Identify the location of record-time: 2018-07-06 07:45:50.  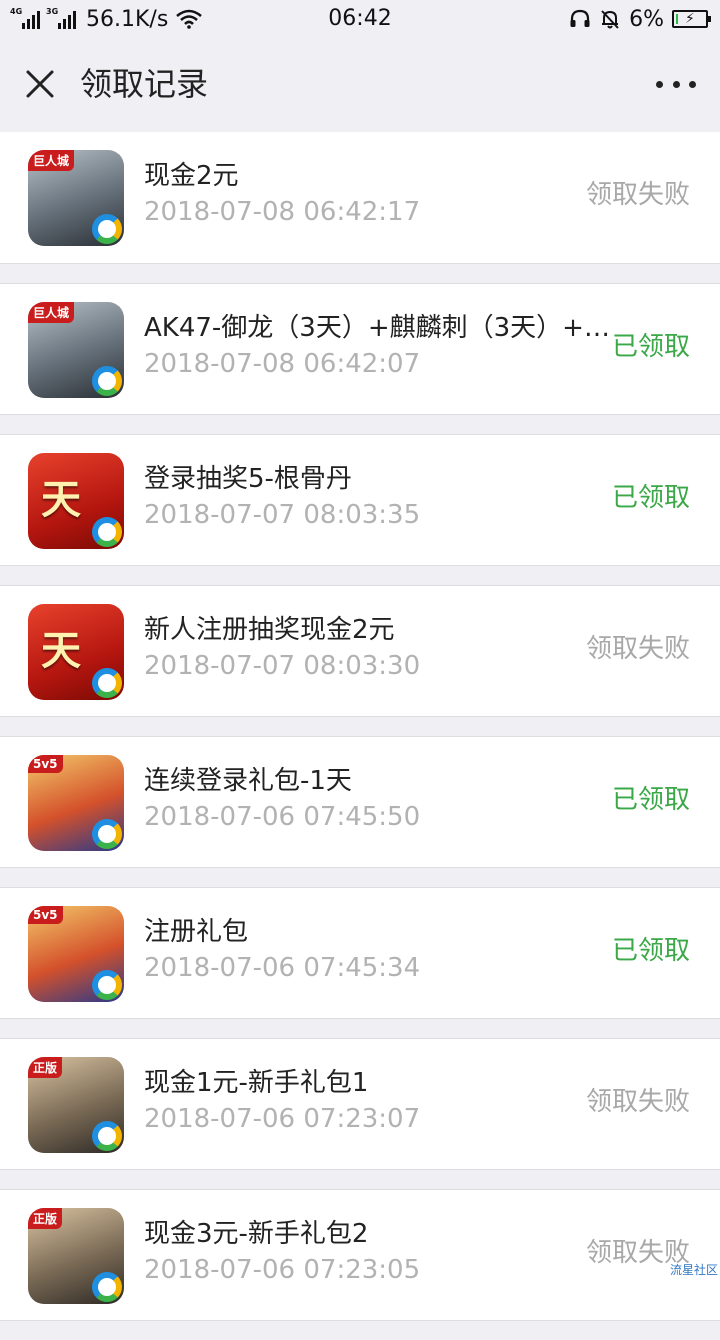
(282, 817).